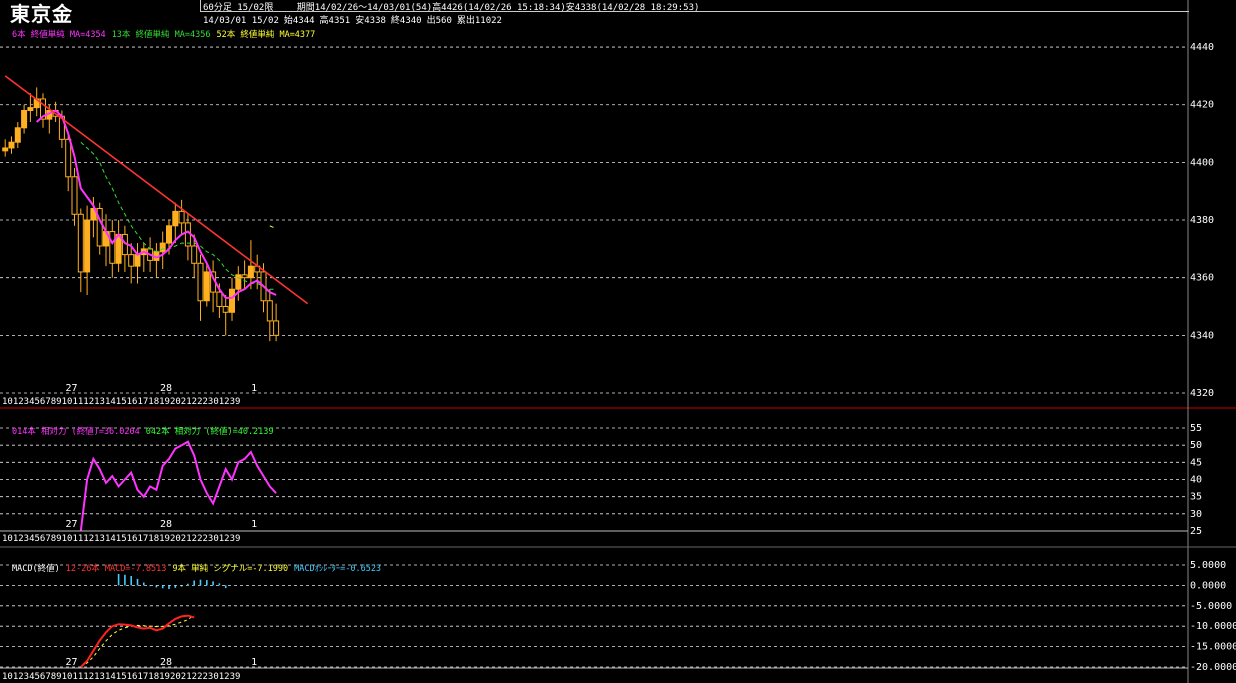  I want to click on y-tick-label: 5.0000, so click(1208, 565).